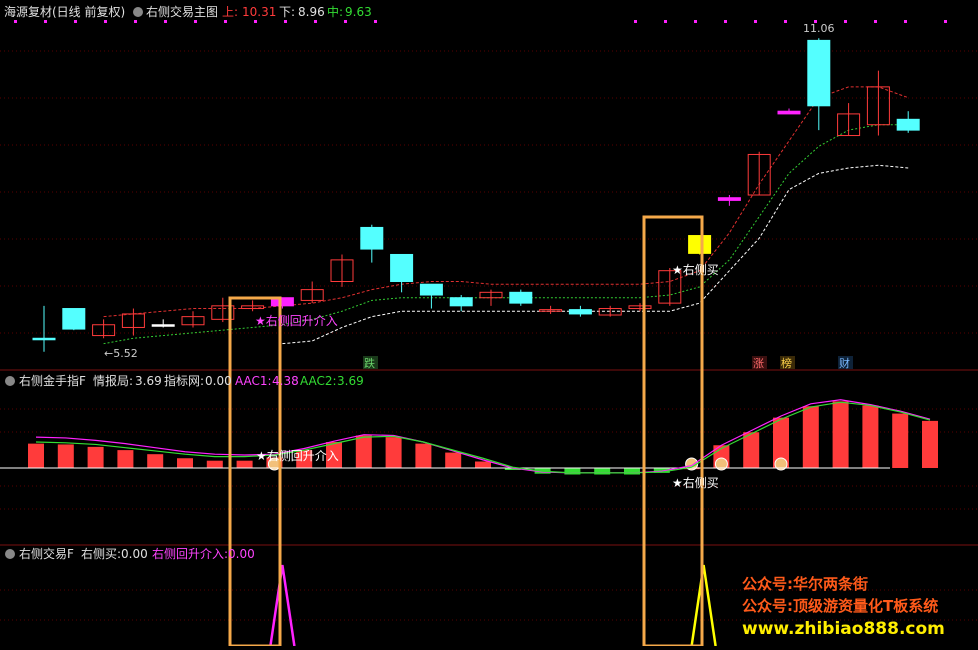 This screenshot has width=978, height=650. I want to click on panel2-label4: AAC2:, so click(318, 381).